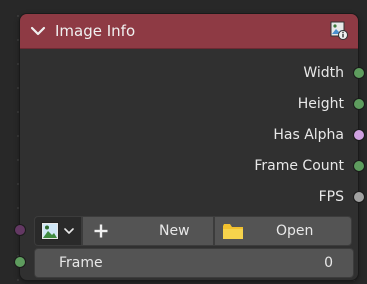 This screenshot has height=284, width=367. Describe the element at coordinates (50, 231) in the screenshot. I see `image-browse-icon` at that location.